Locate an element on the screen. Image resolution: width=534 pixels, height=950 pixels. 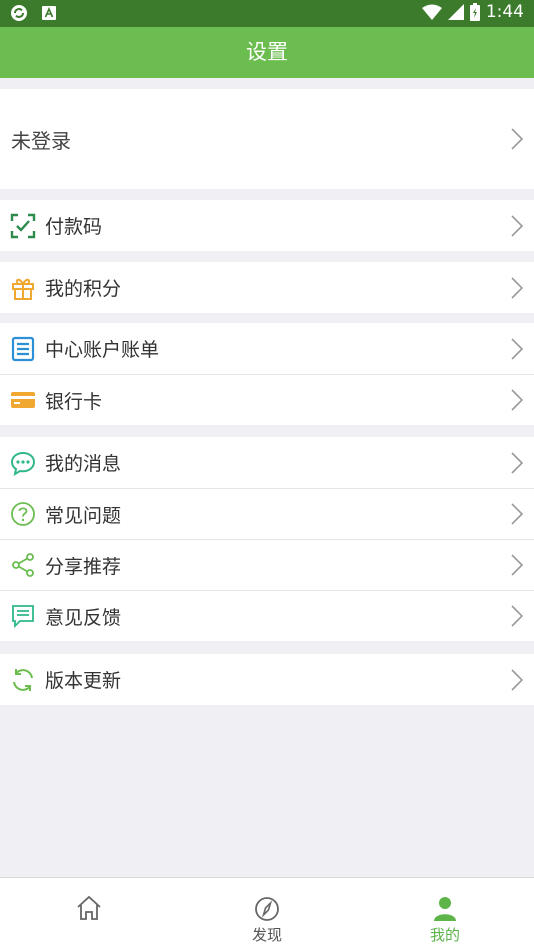
menu-item-label: 我的消息 is located at coordinates (83, 464).